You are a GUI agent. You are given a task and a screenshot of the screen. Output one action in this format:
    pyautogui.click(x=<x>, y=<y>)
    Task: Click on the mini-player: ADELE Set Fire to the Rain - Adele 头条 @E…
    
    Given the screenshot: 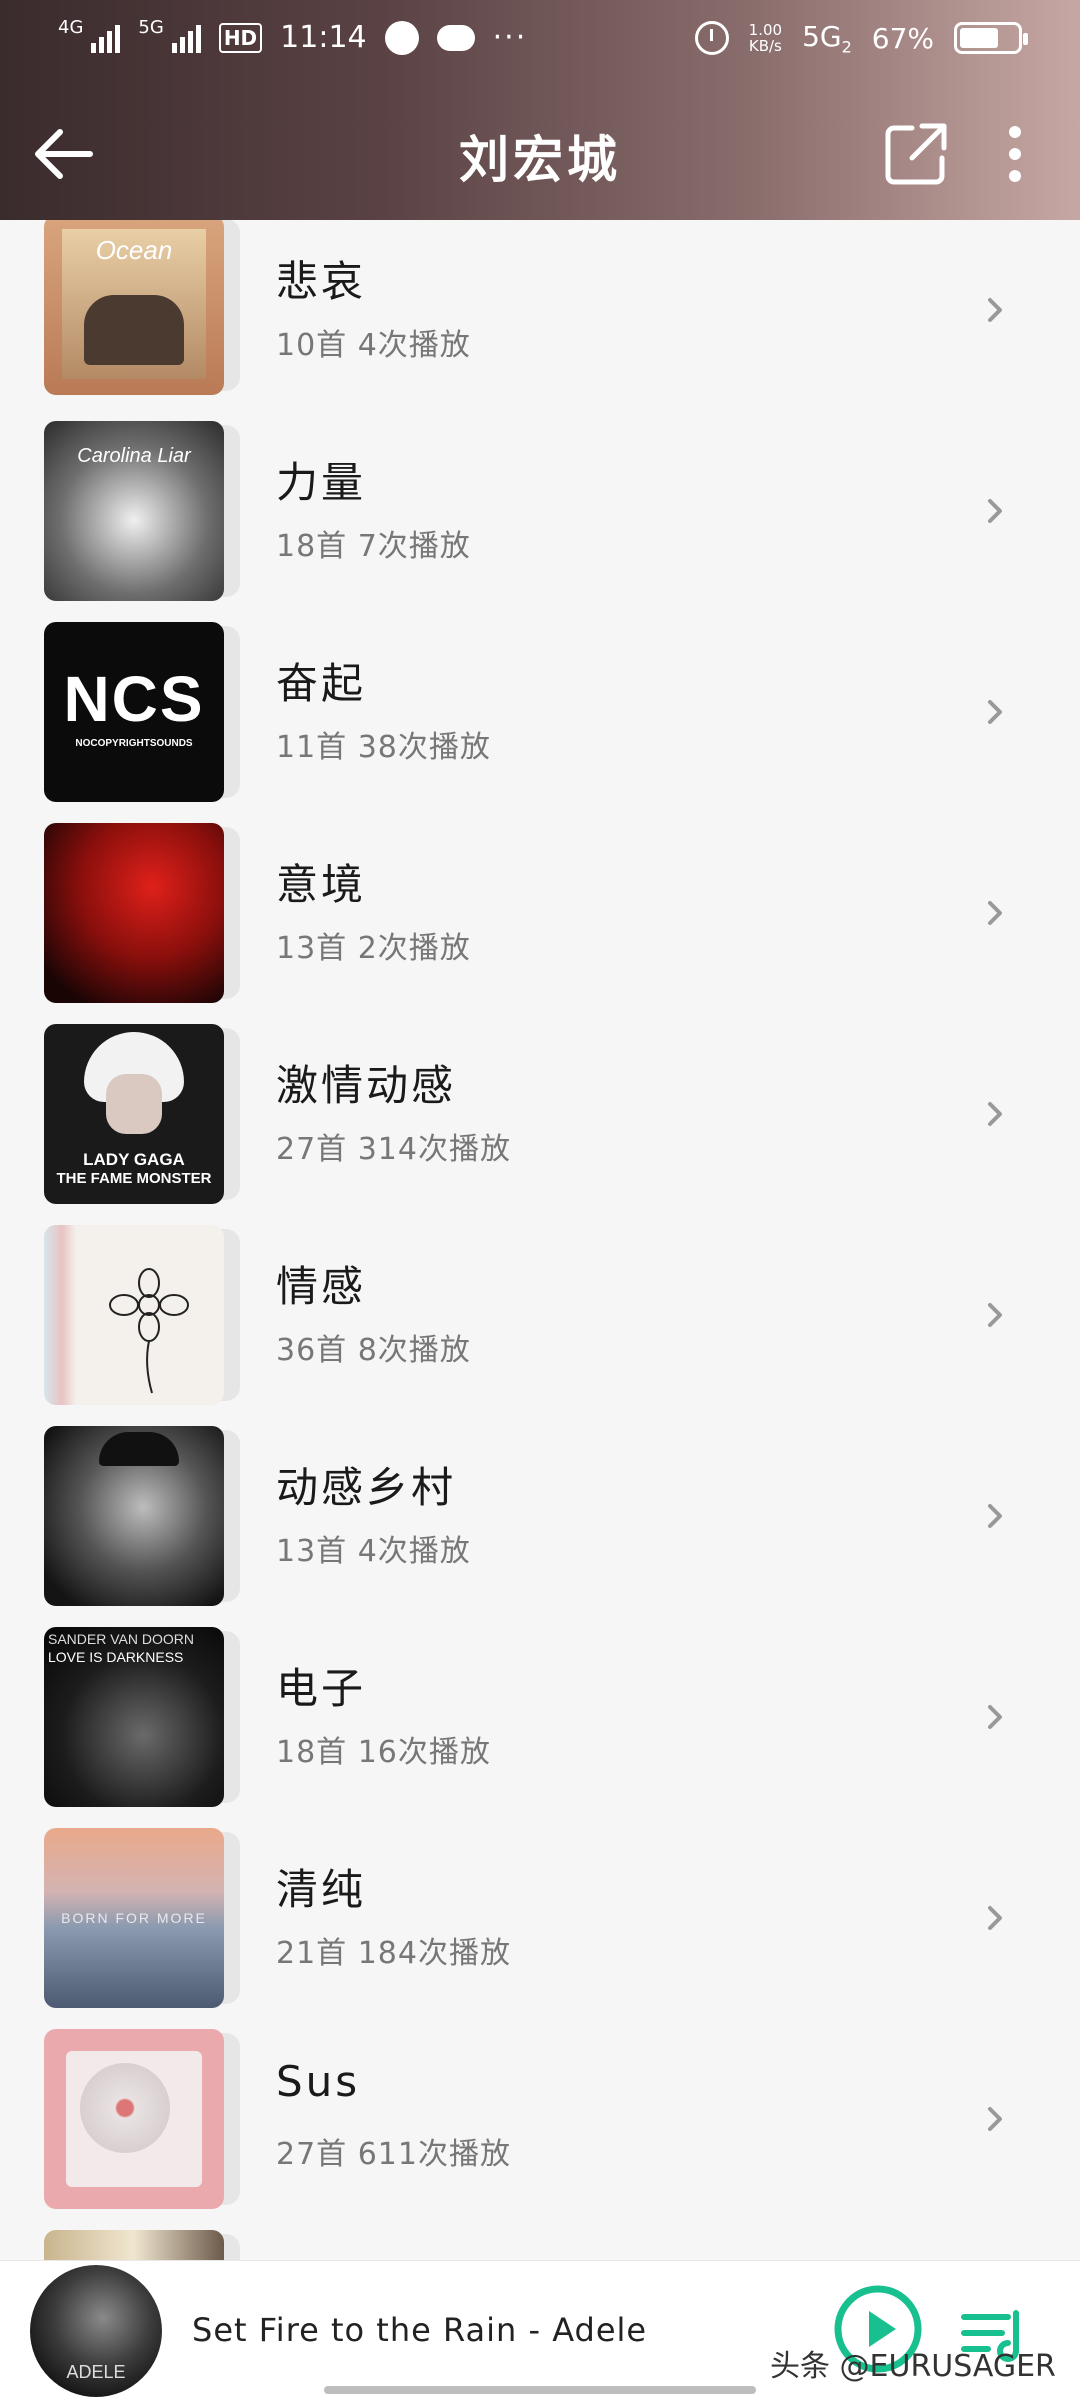 What is the action you would take?
    pyautogui.click(x=540, y=2330)
    